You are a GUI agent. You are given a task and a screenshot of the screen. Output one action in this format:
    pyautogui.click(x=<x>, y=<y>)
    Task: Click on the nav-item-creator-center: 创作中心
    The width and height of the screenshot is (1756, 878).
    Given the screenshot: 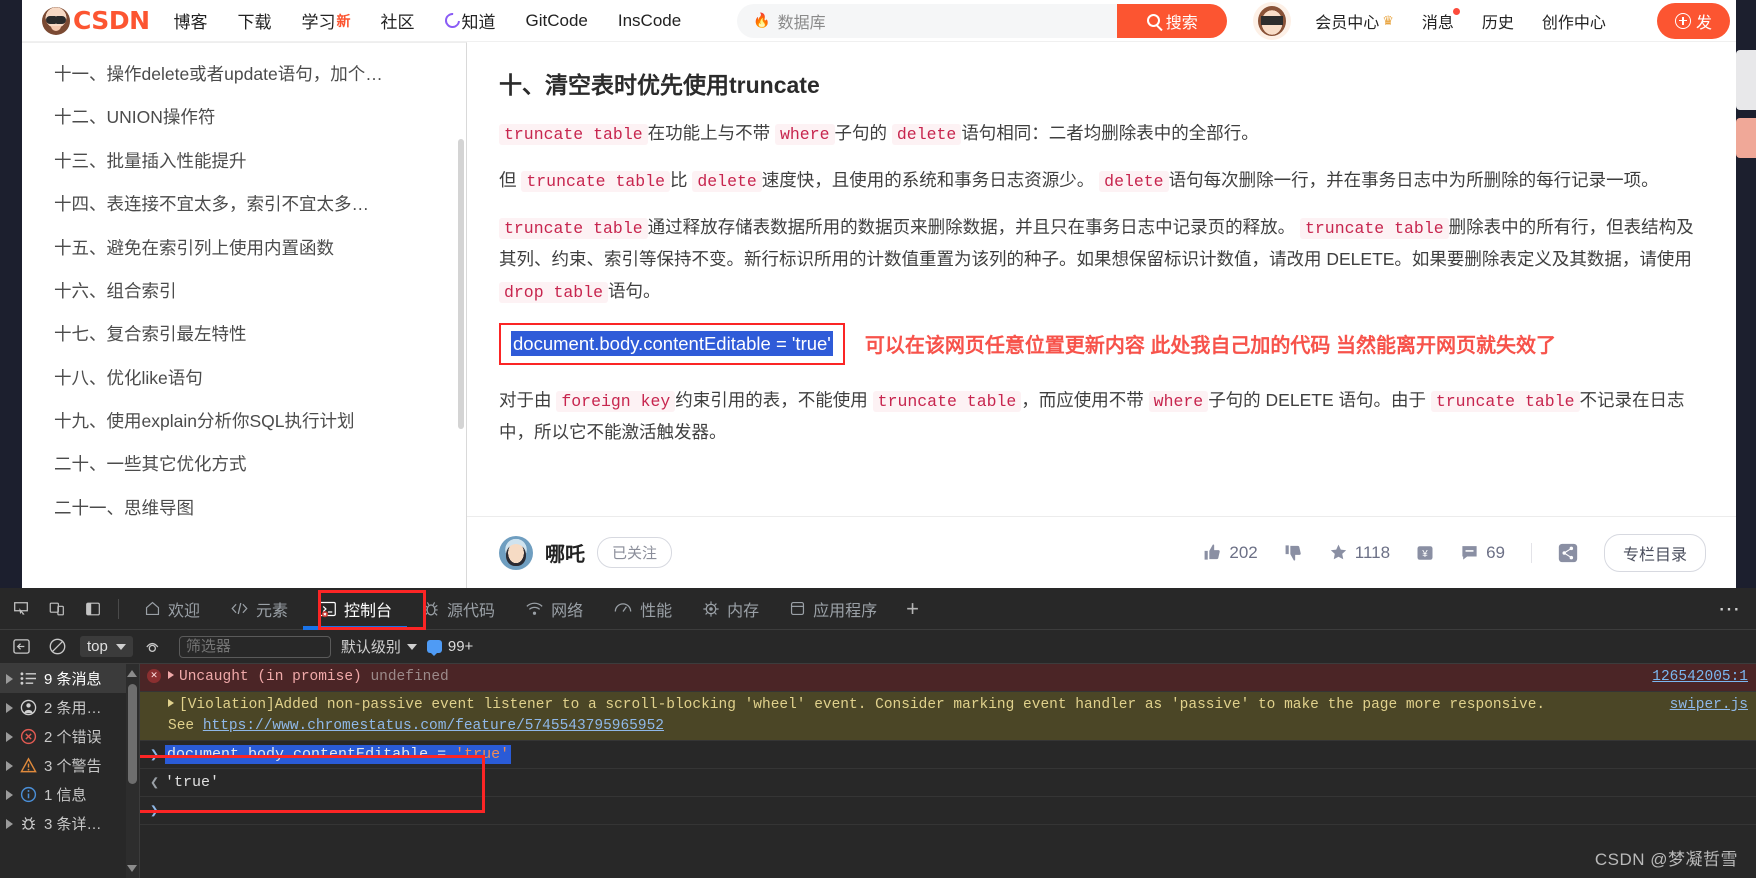 What is the action you would take?
    pyautogui.click(x=1574, y=21)
    